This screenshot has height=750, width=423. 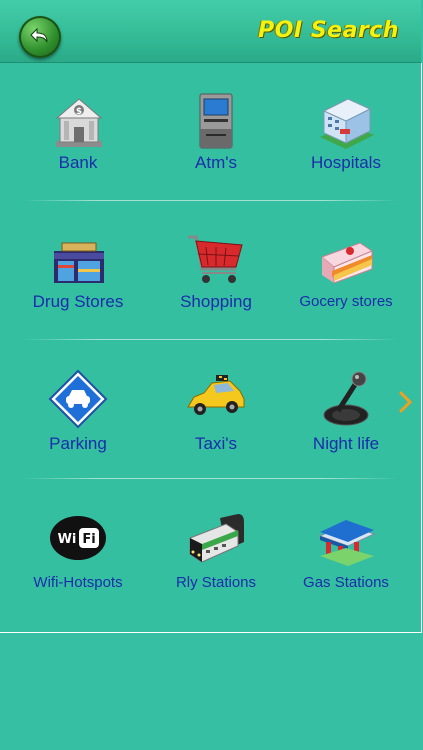 What do you see at coordinates (216, 443) in the screenshot?
I see `poi-label: Taxi's` at bounding box center [216, 443].